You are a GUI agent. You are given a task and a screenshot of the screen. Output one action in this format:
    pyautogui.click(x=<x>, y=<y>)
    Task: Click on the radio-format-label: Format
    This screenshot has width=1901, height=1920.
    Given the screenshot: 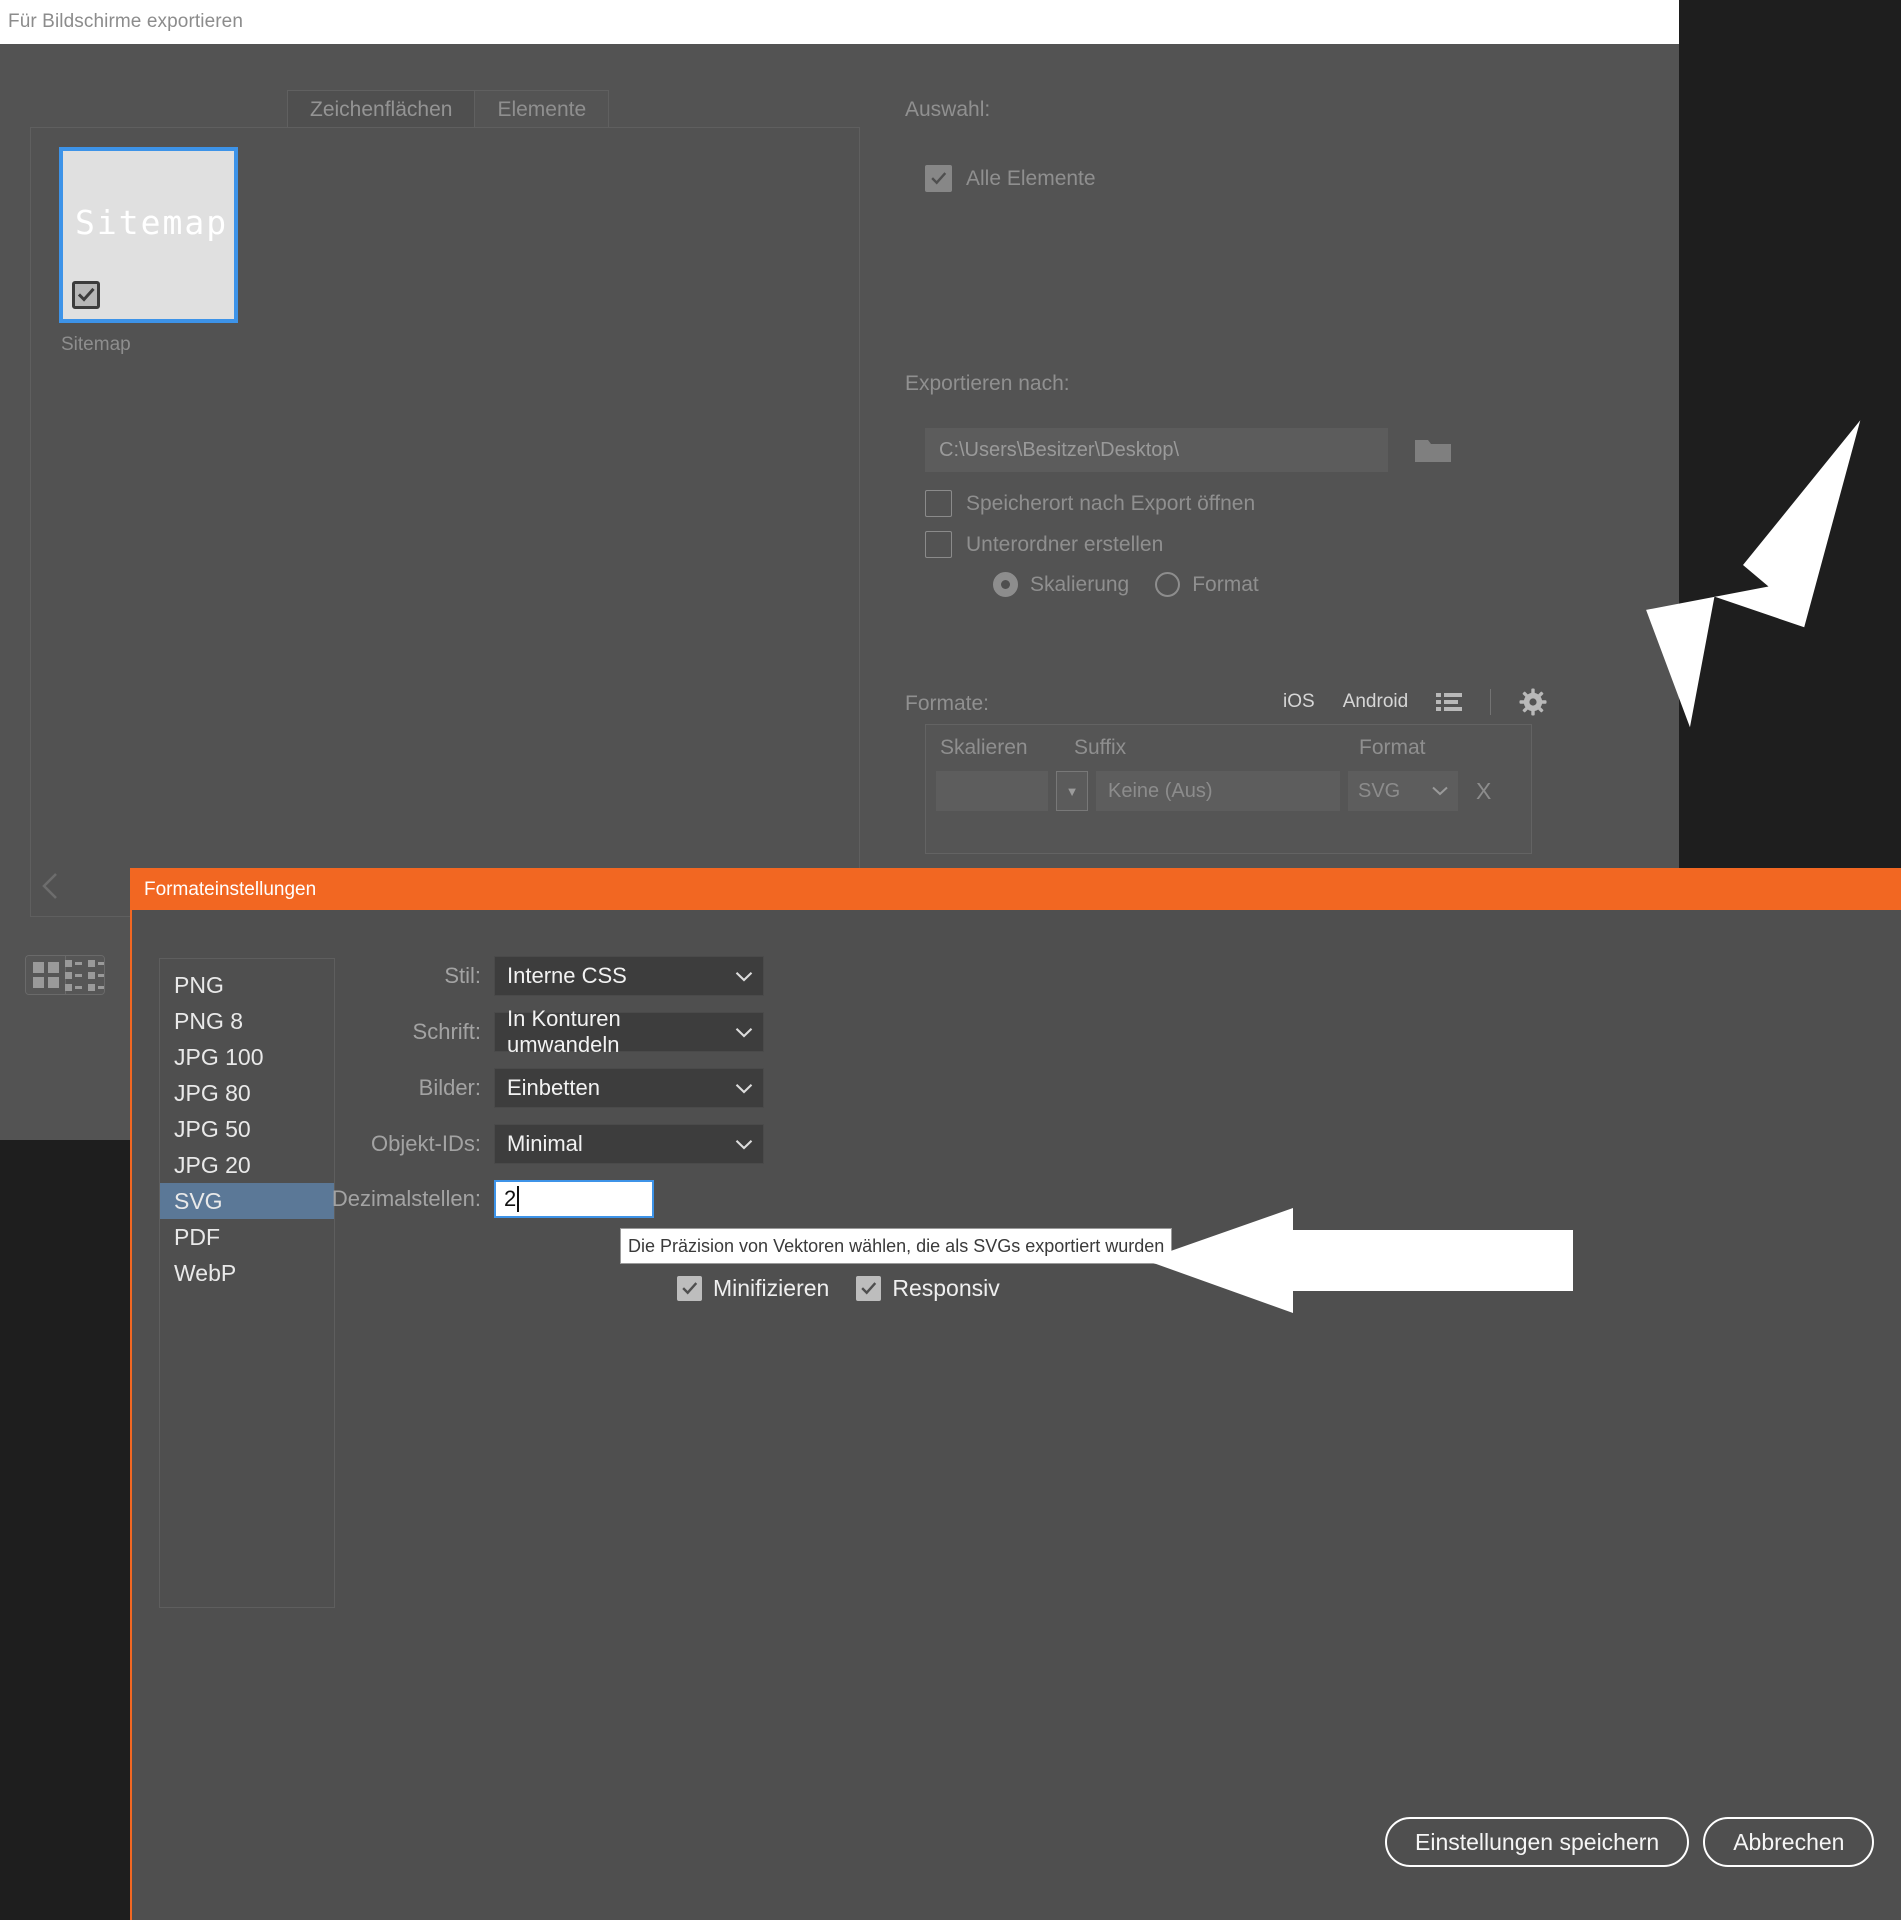 What is the action you would take?
    pyautogui.click(x=1225, y=584)
    